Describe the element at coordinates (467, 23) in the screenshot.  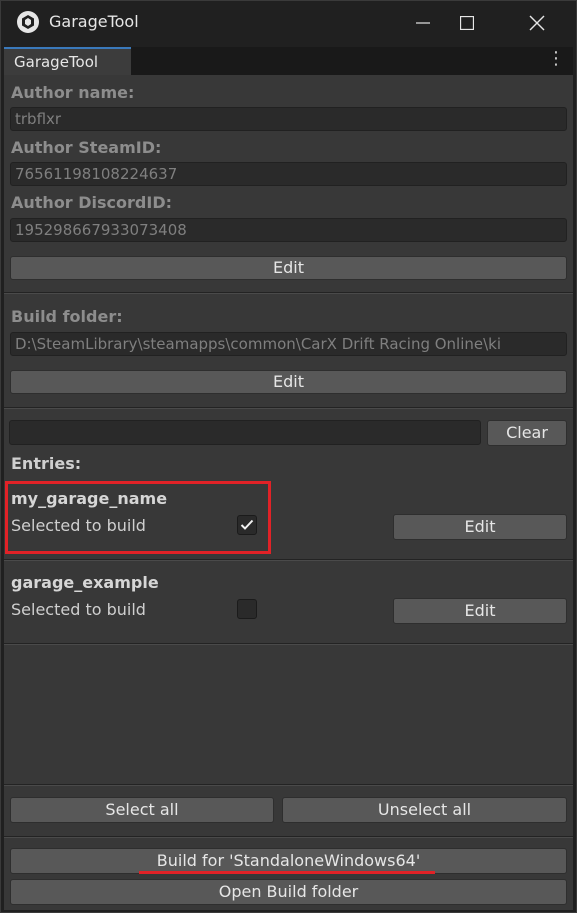
I see `maximize-icon` at that location.